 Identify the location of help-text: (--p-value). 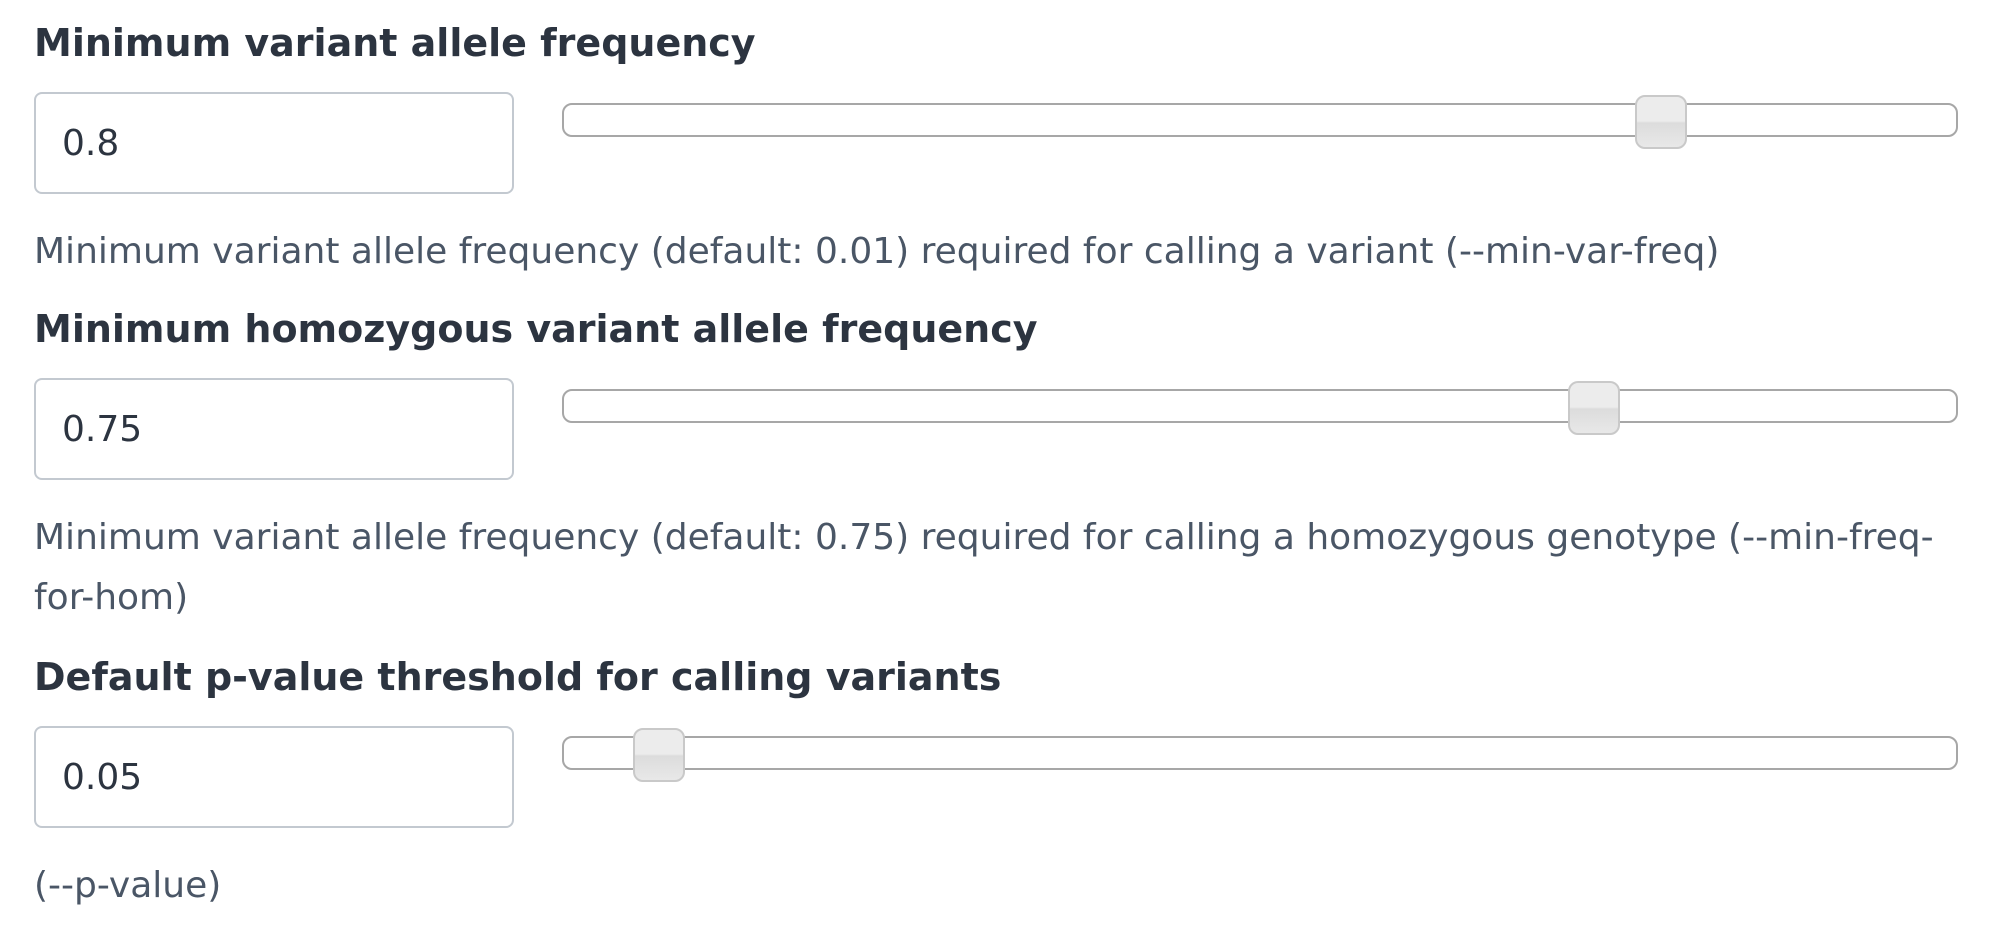
(128, 885).